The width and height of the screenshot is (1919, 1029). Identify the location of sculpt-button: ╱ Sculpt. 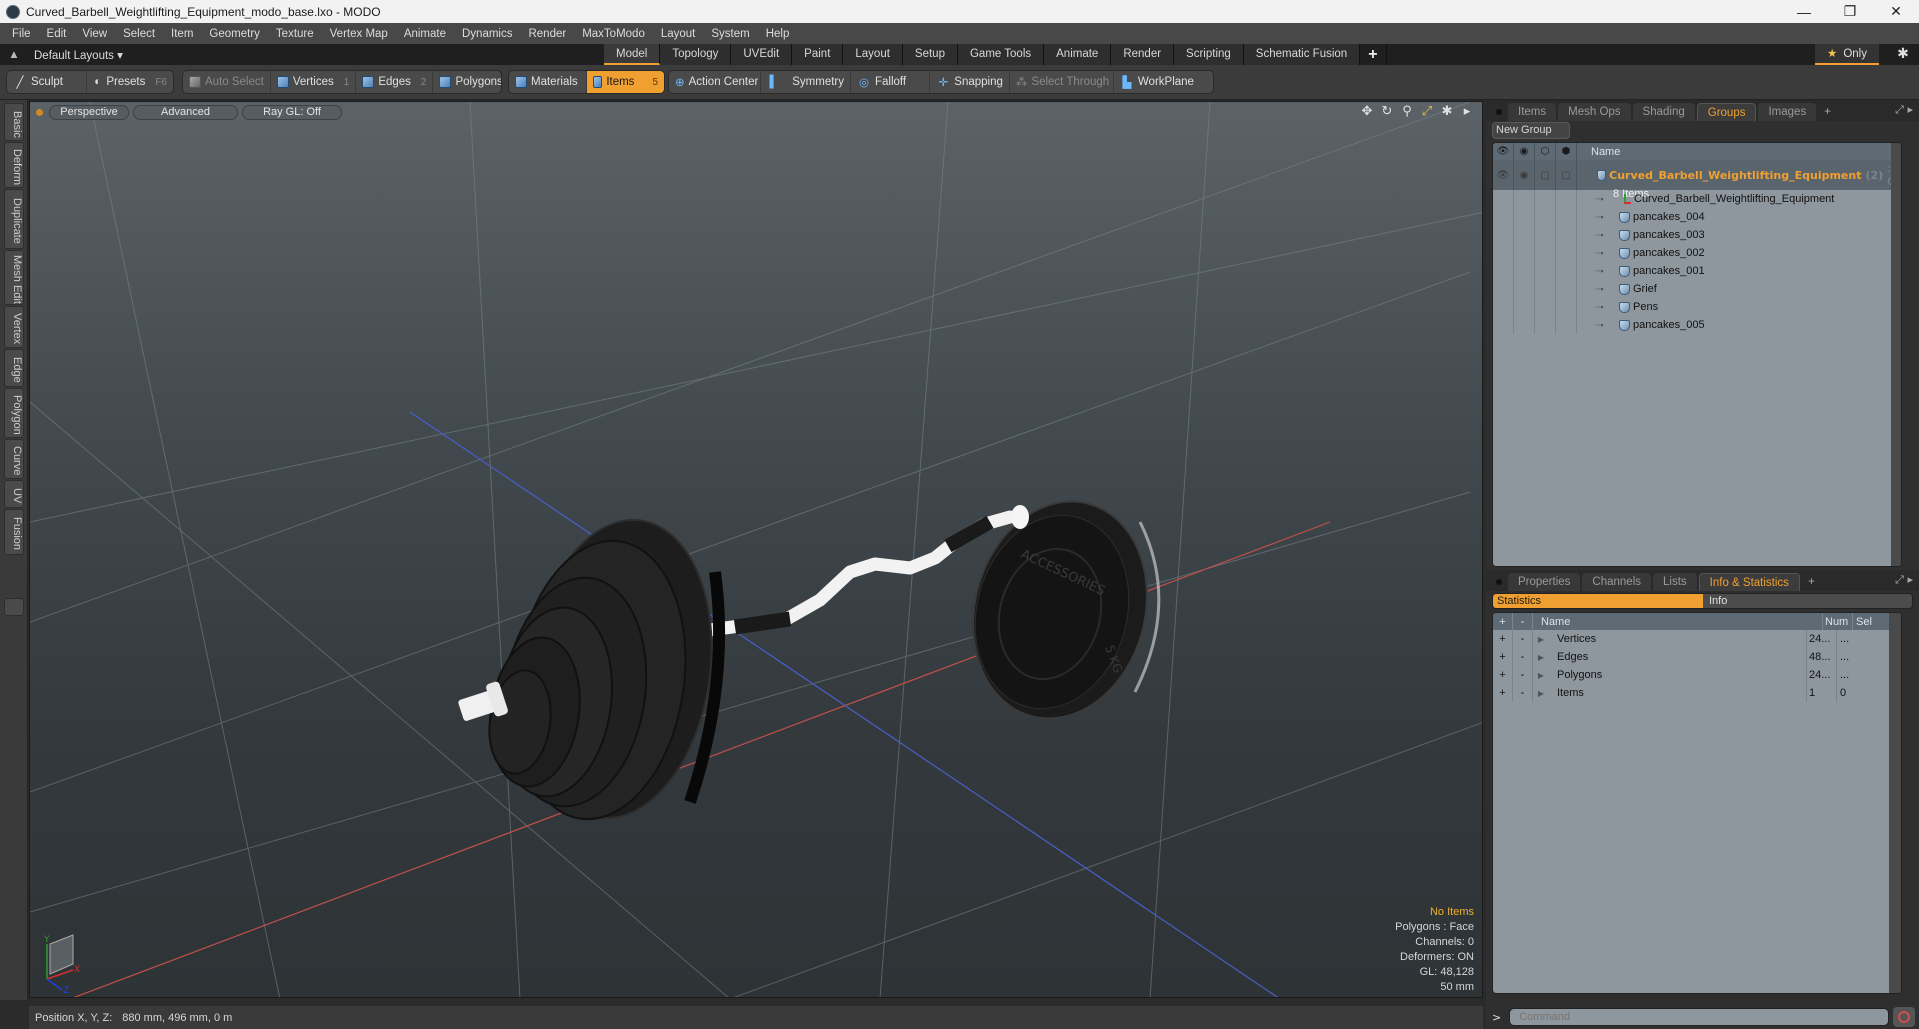
(47, 82).